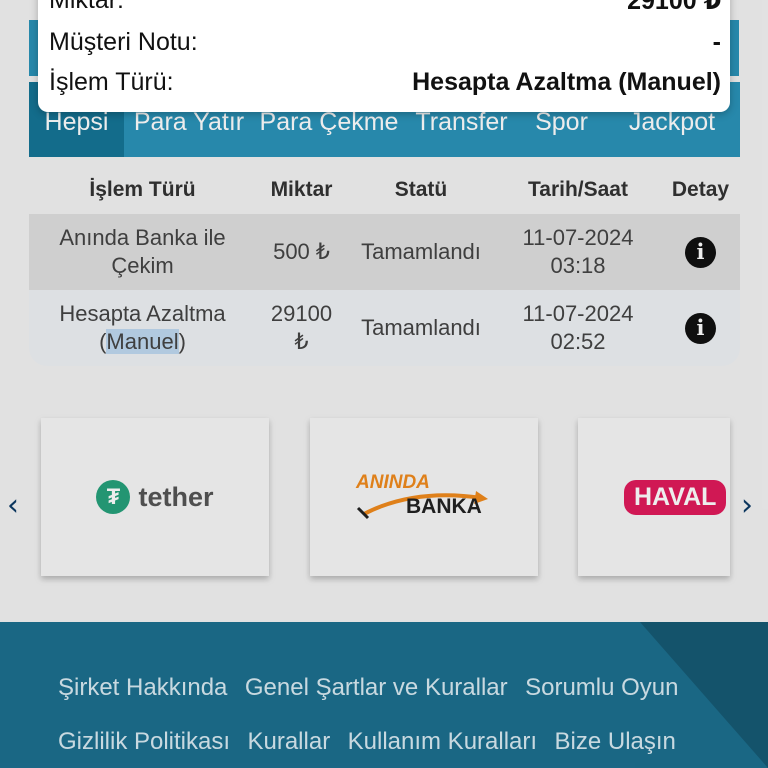  Describe the element at coordinates (385, 8) in the screenshot. I see `detail-row-amount: Miktar: 29100 ₺` at that location.